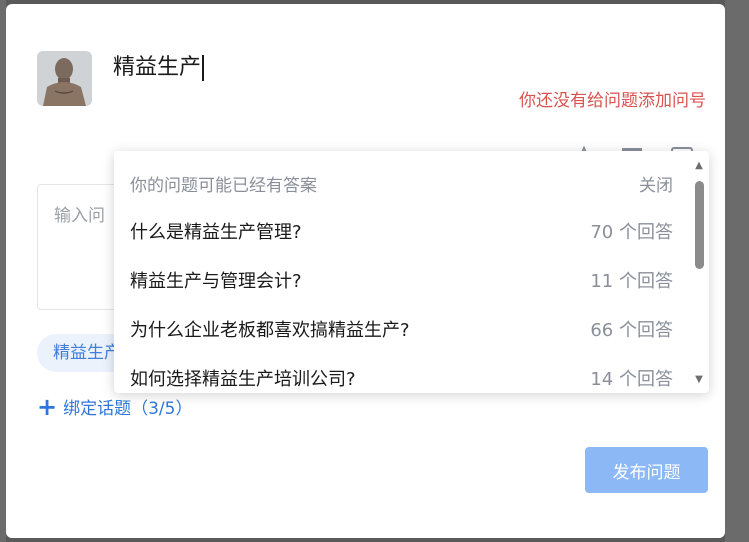 This screenshot has width=749, height=542. What do you see at coordinates (128, 409) in the screenshot?
I see `bind-topic-label: 绑定话题（3/5）` at bounding box center [128, 409].